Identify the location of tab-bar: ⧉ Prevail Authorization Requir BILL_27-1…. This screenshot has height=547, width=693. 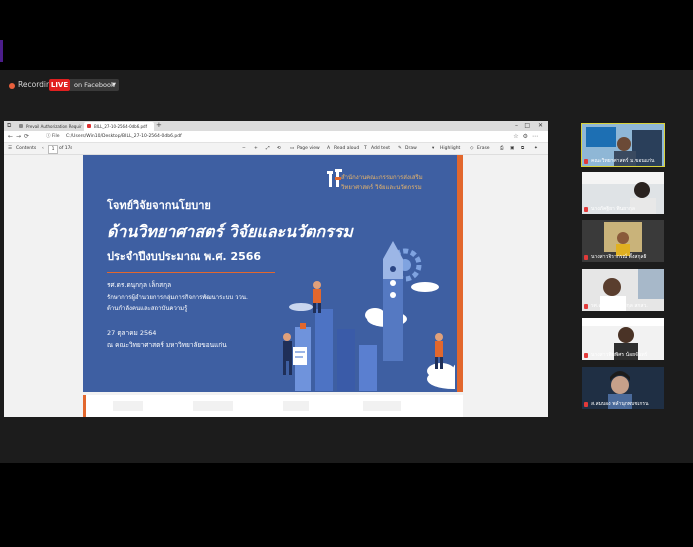
(276, 126).